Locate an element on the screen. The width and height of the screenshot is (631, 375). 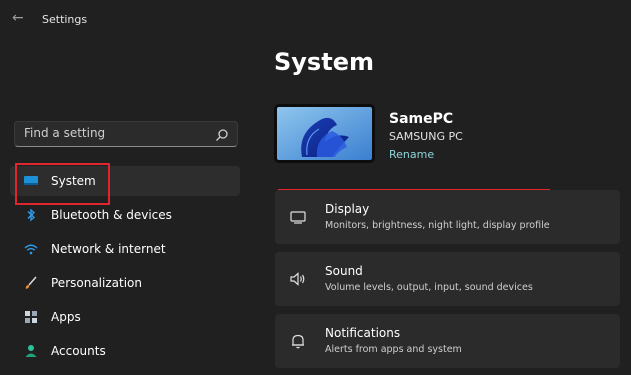
sidebar-item-bluetooth: Bluetooth & devices is located at coordinates (125, 215).